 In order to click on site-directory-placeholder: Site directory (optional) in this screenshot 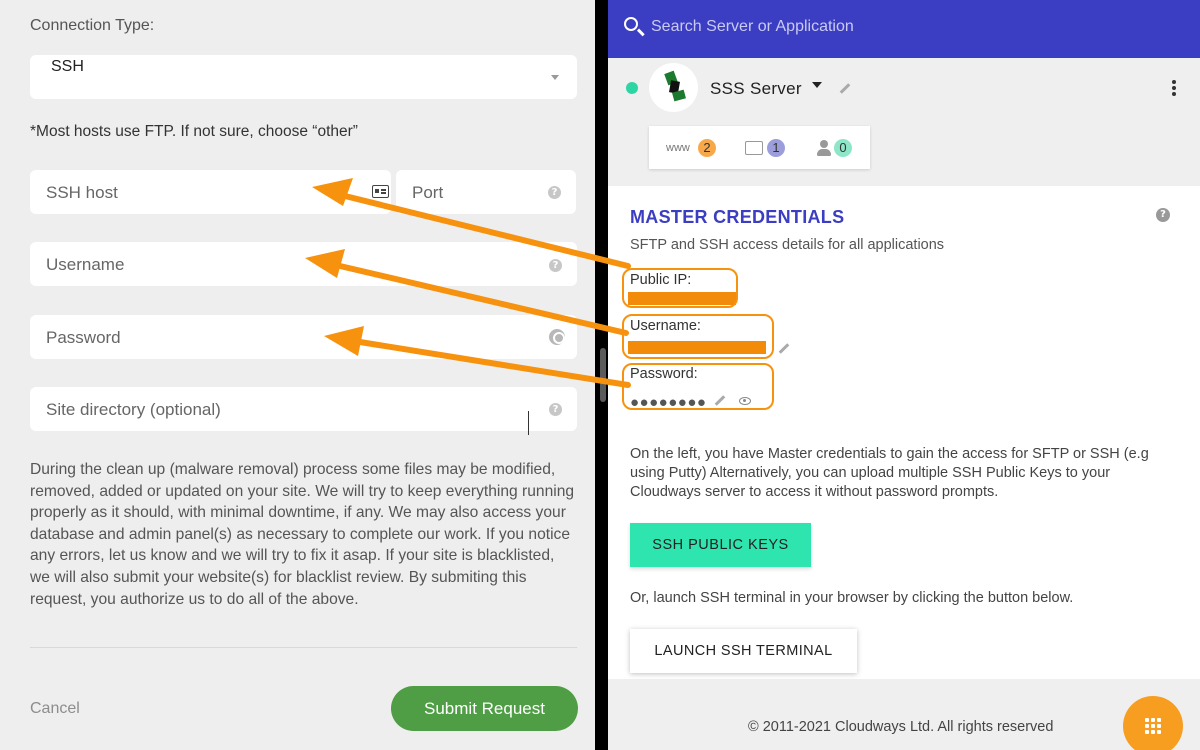, I will do `click(133, 409)`.